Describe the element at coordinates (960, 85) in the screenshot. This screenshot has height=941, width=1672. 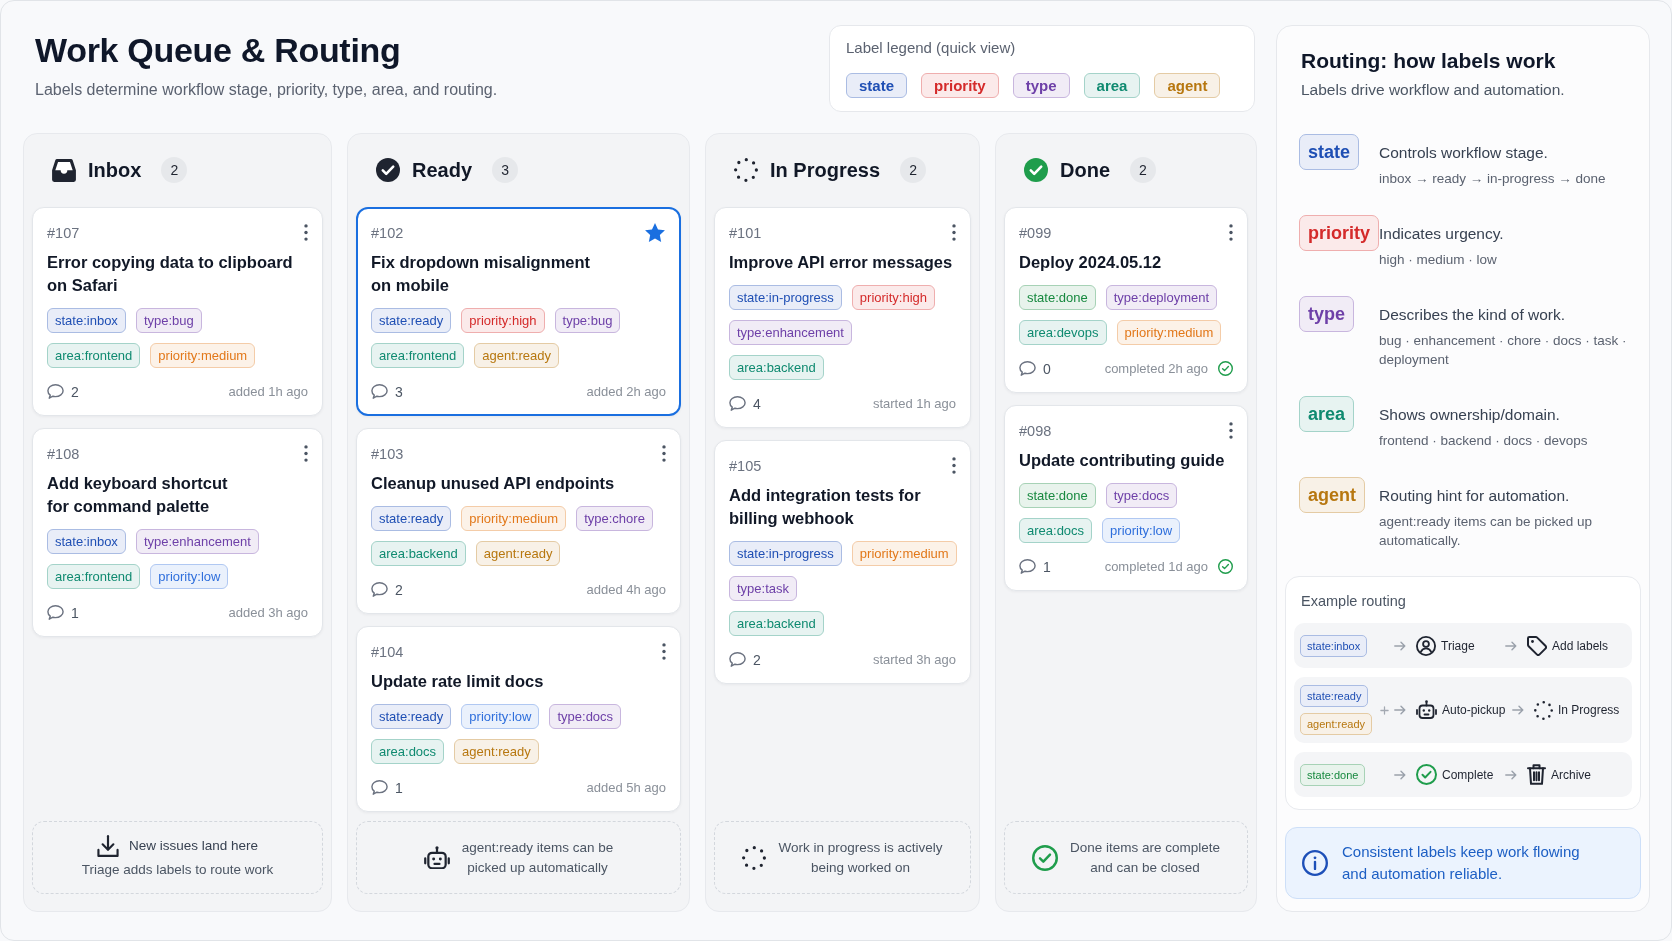
I see `legend-label: priority` at that location.